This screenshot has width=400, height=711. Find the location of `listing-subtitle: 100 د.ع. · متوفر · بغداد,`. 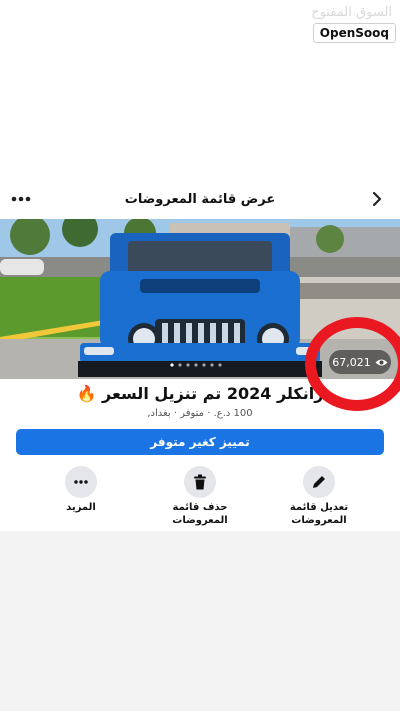

listing-subtitle: 100 د.ع. · متوفر · بغداد, is located at coordinates (200, 413).